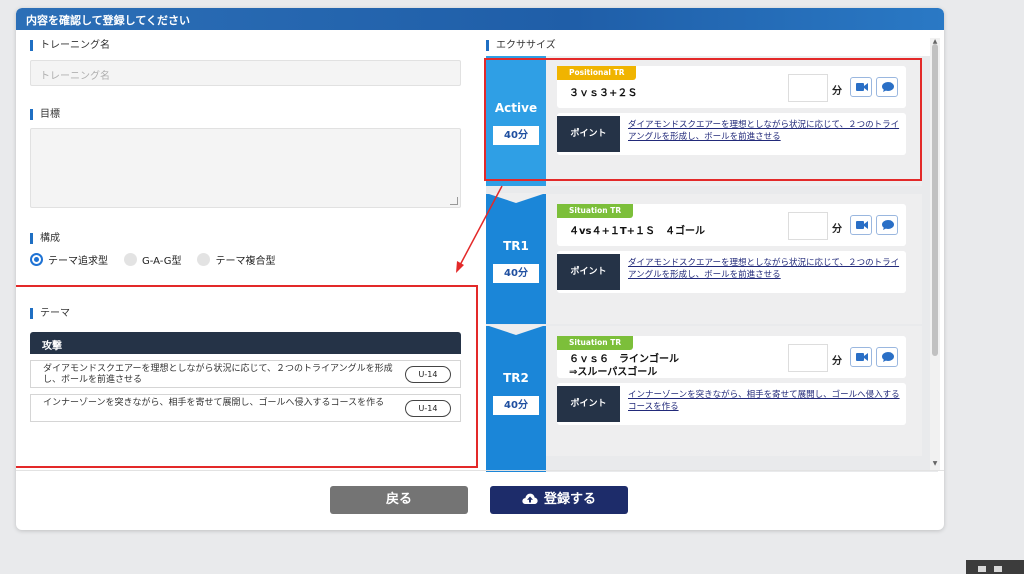 Image resolution: width=1024 pixels, height=574 pixels. Describe the element at coordinates (45, 114) in the screenshot. I see `goal-label: 目標` at that location.